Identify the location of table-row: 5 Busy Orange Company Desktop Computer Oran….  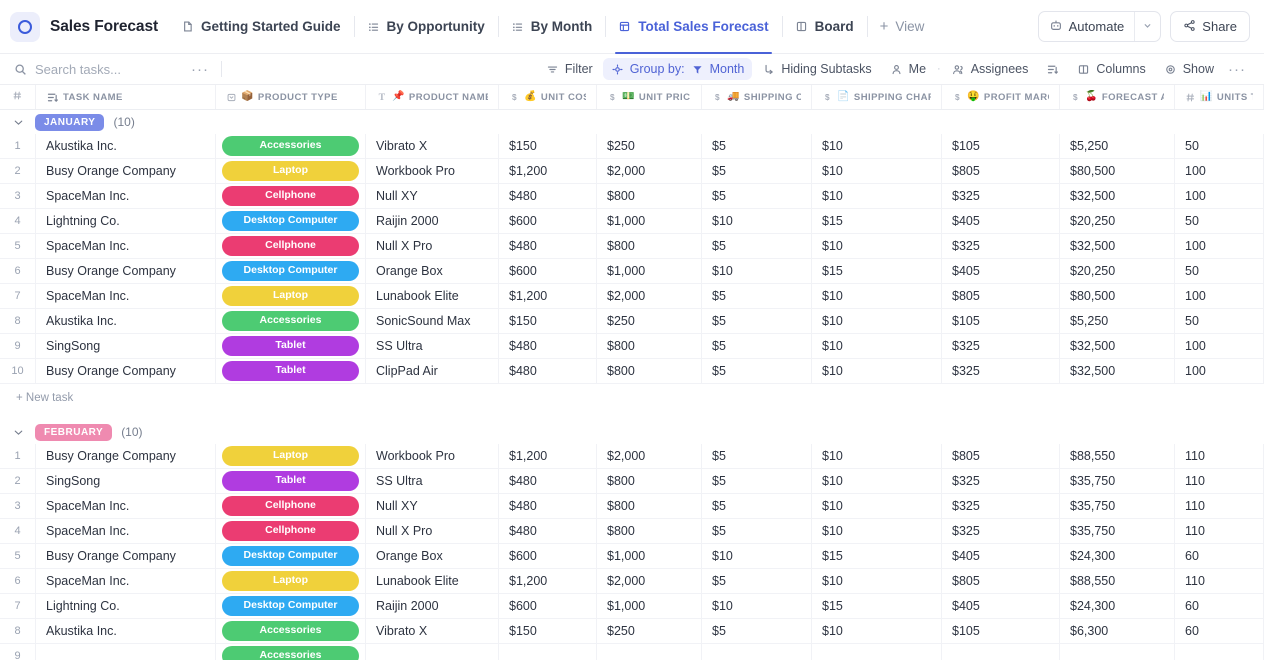
(632, 556).